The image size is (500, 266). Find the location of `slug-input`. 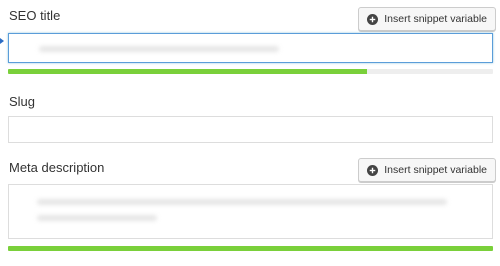

slug-input is located at coordinates (250, 129).